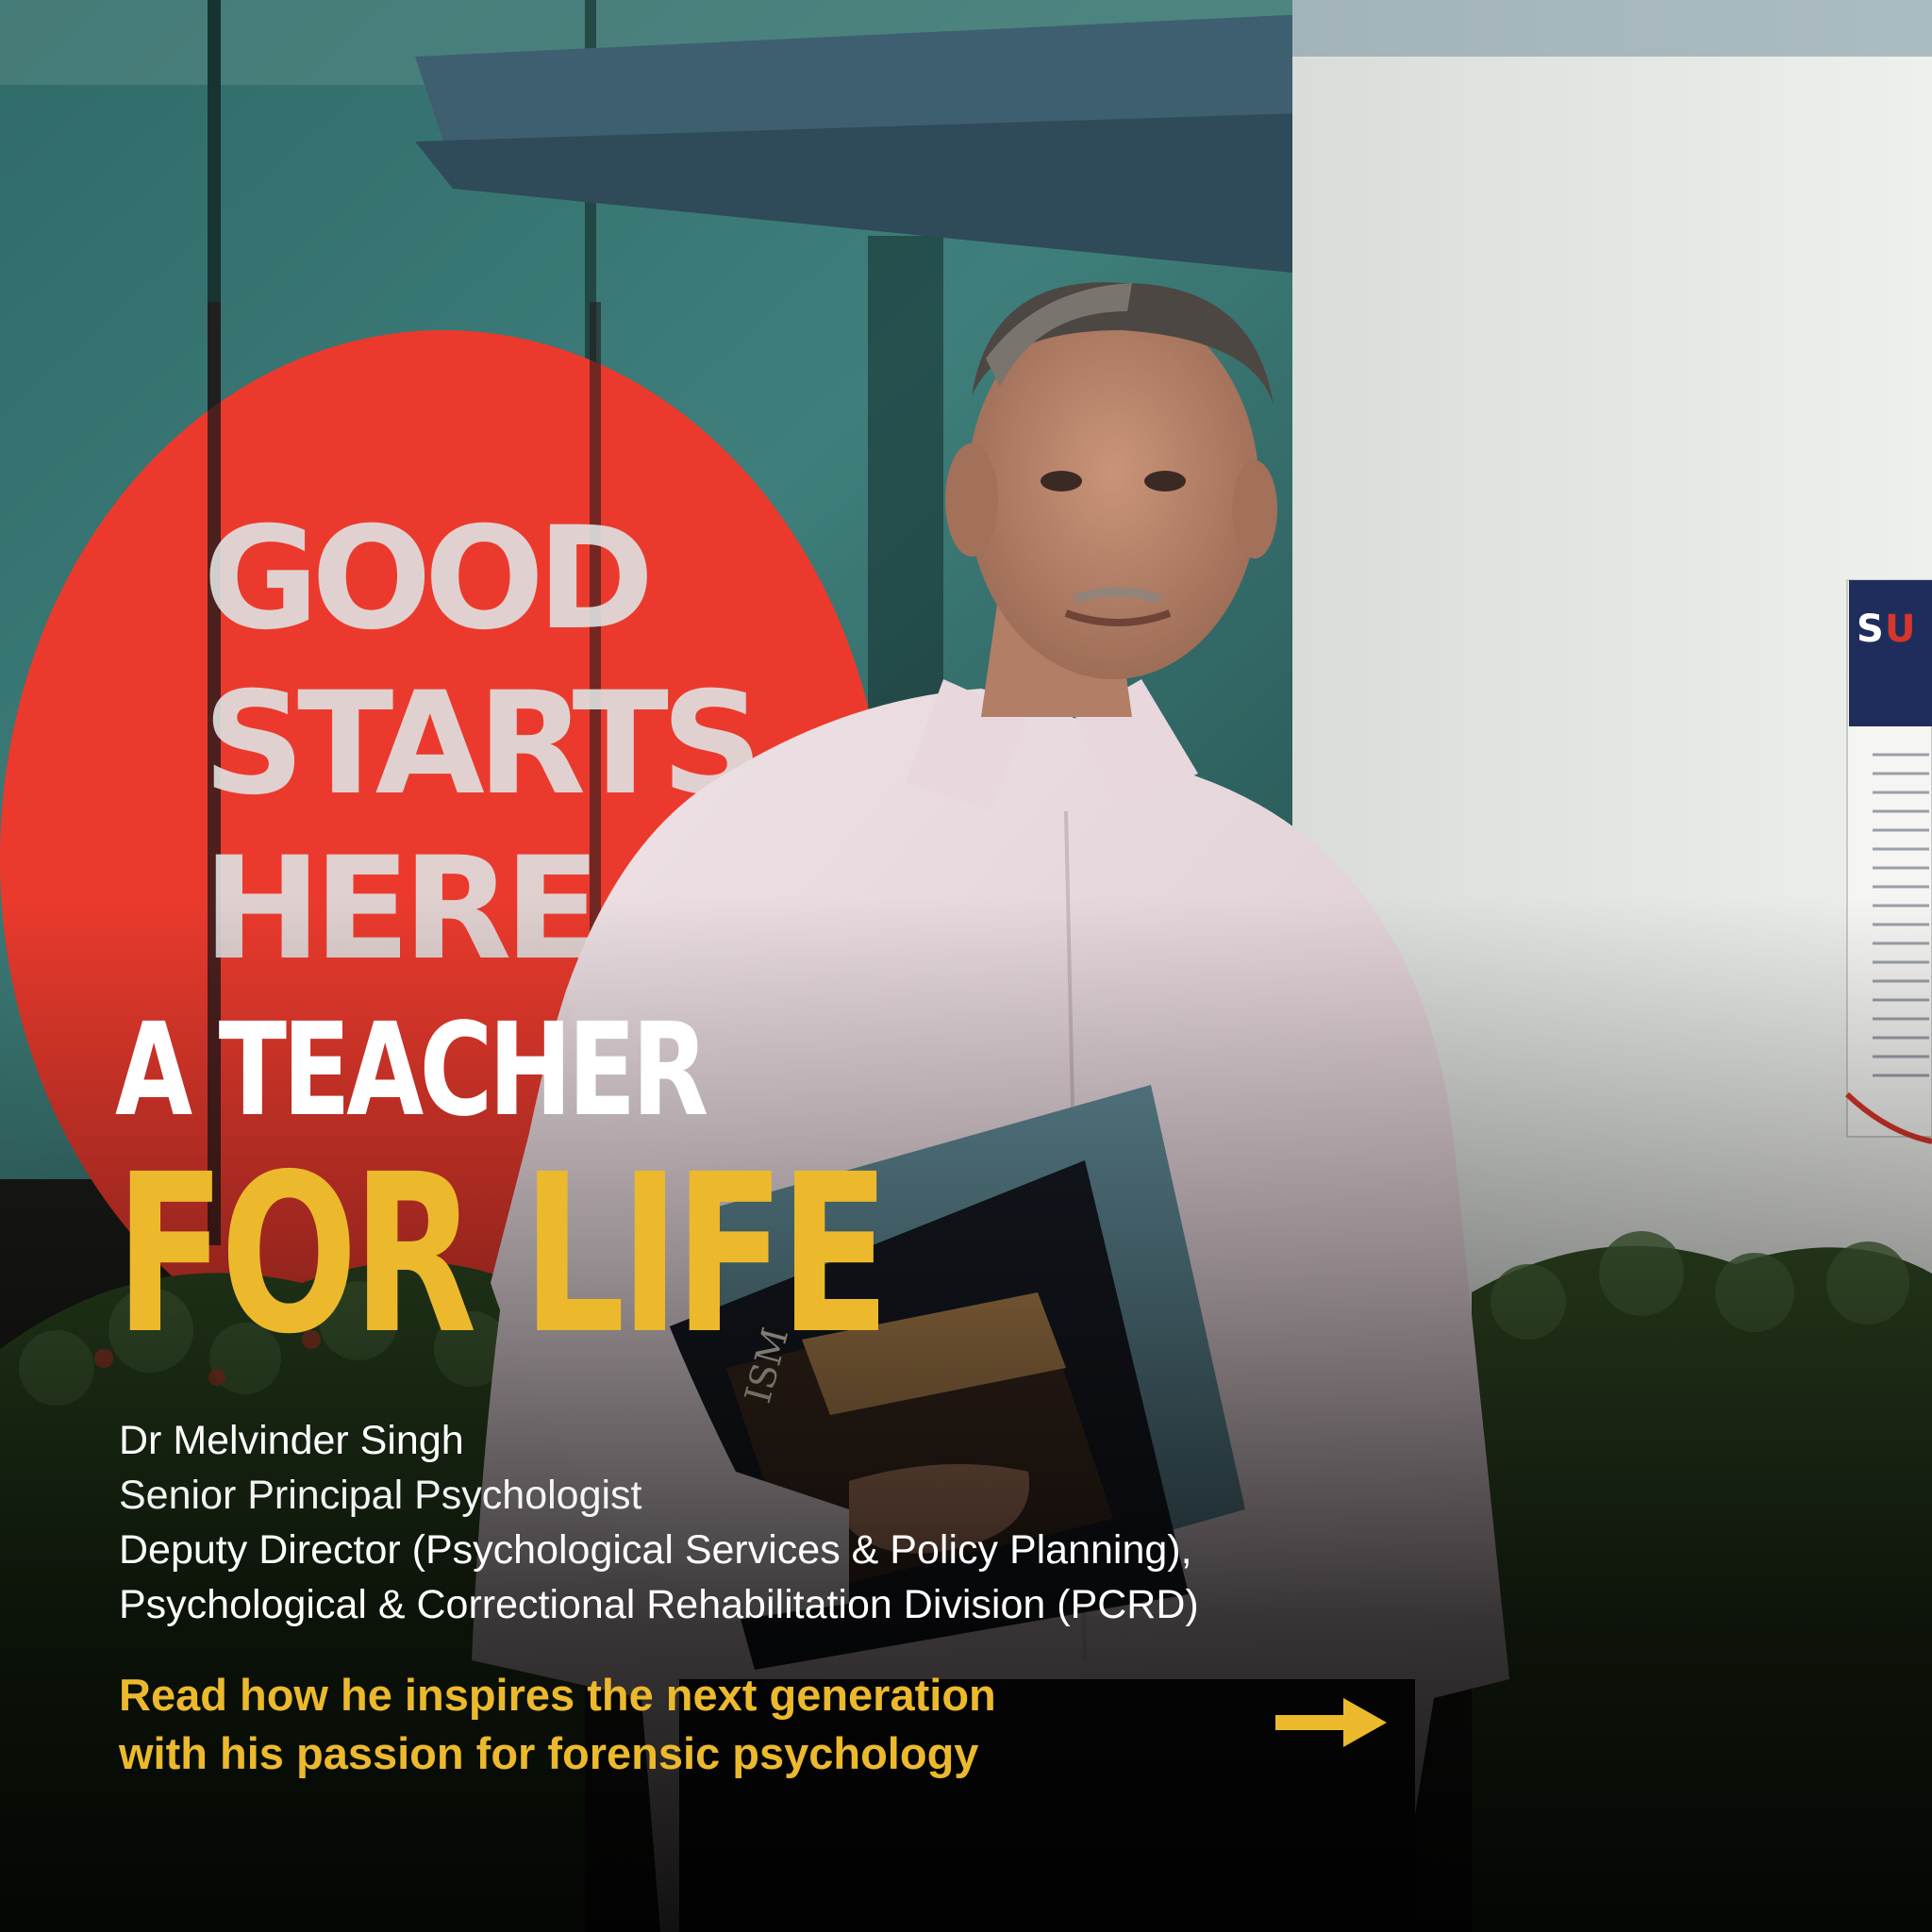 Image resolution: width=1932 pixels, height=1932 pixels. Describe the element at coordinates (1900, 629) in the screenshot. I see `svg-text: U` at that location.